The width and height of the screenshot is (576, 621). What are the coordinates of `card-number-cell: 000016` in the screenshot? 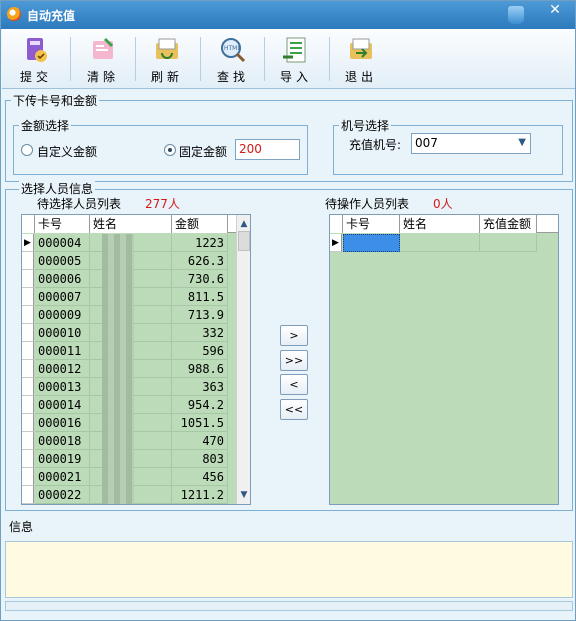 It's located at (62, 423).